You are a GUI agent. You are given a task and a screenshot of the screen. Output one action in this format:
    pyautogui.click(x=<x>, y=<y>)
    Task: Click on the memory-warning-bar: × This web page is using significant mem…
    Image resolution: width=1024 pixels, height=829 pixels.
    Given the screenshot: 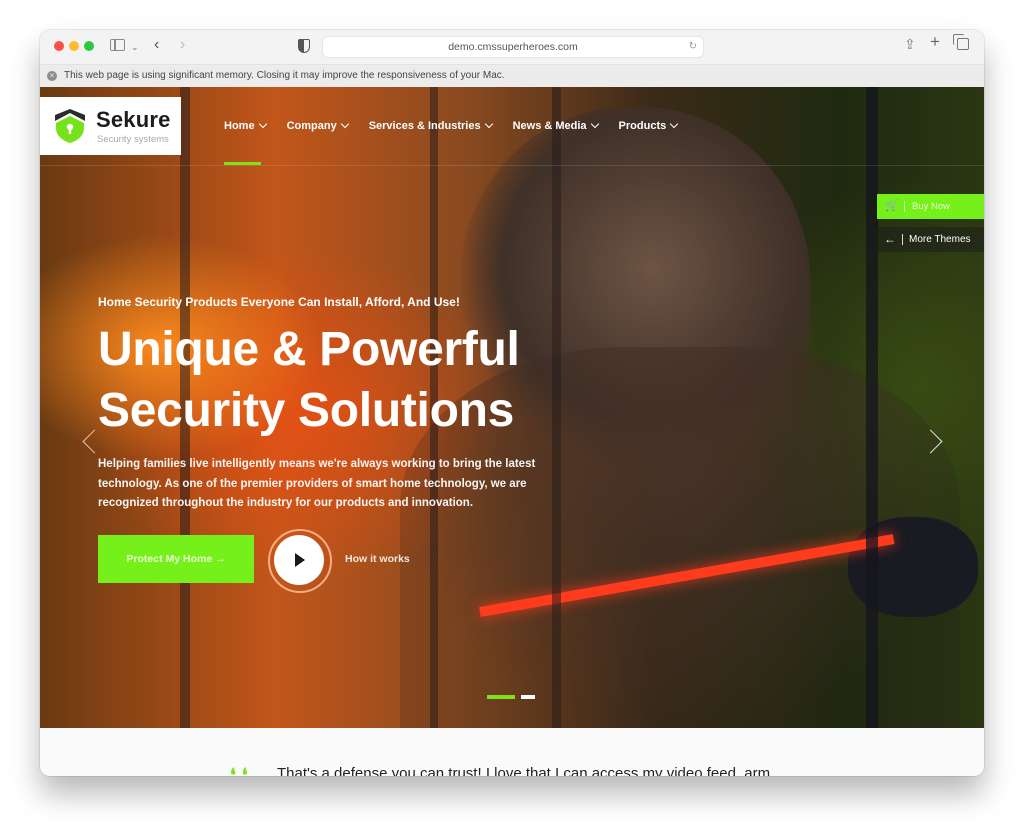 What is the action you would take?
    pyautogui.click(x=512, y=76)
    